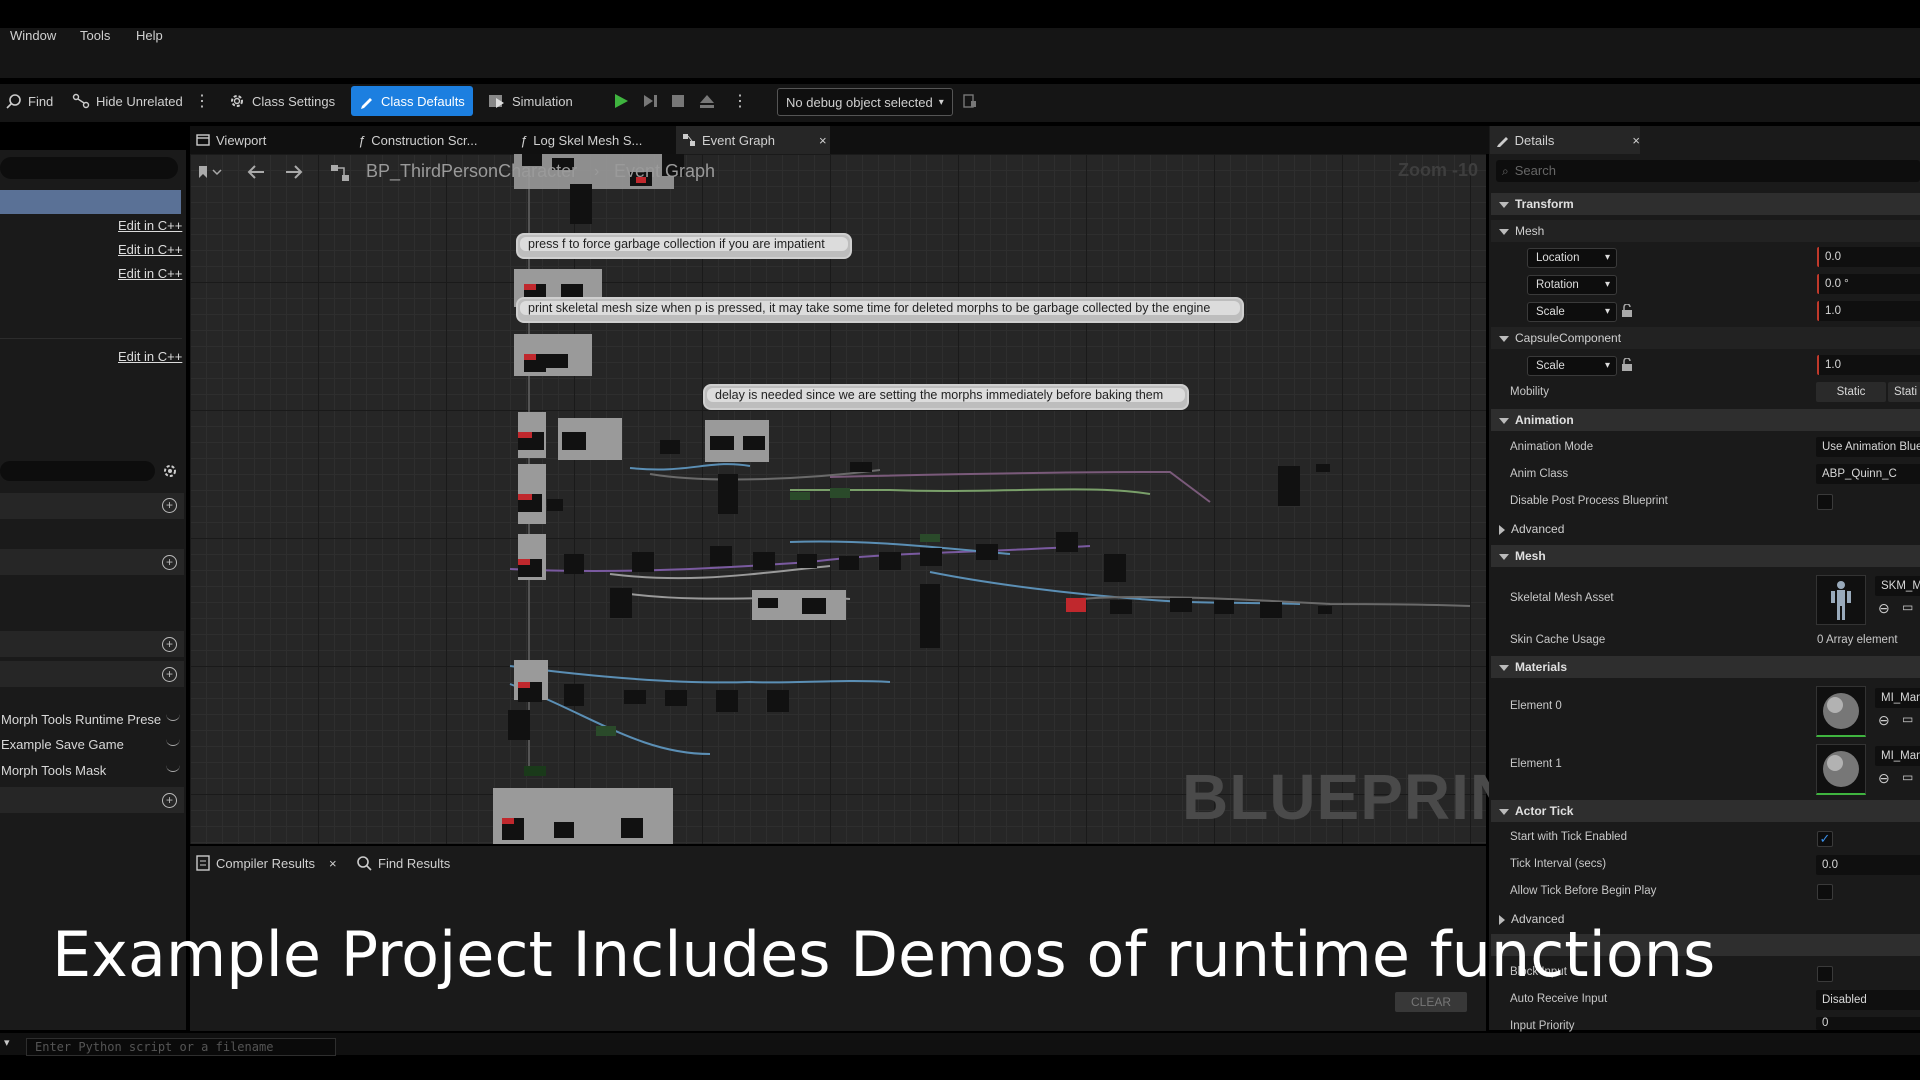 This screenshot has width=1920, height=1080. What do you see at coordinates (1868, 474) in the screenshot?
I see `anim-class-select: ABP_Quinn_C` at bounding box center [1868, 474].